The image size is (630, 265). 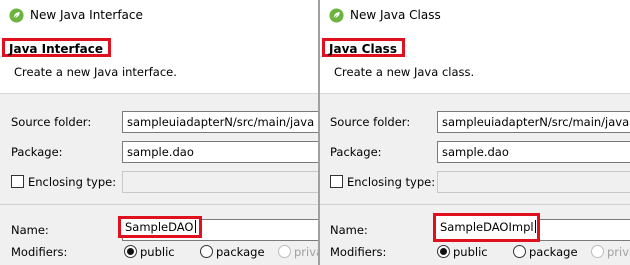 I want to click on name-field-value: SampleDAOImpl, so click(x=487, y=227).